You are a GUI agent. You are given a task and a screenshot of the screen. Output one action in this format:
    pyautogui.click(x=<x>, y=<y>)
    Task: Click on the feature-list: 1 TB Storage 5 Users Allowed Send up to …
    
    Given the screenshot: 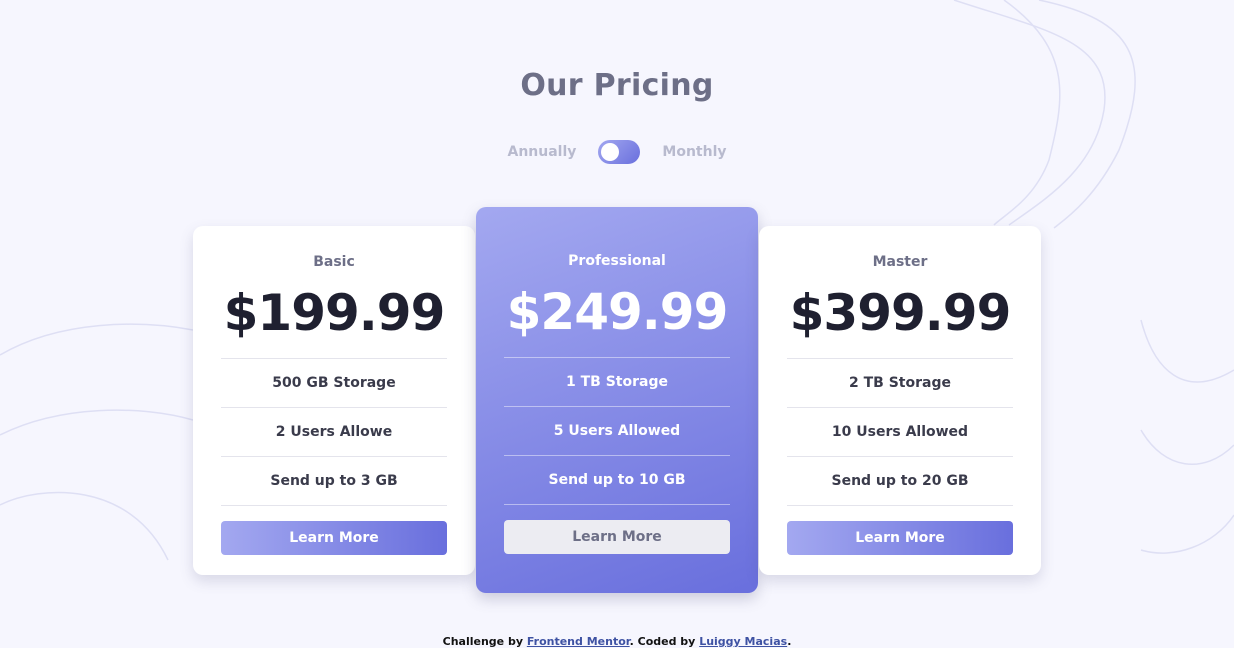 What is the action you would take?
    pyautogui.click(x=617, y=431)
    